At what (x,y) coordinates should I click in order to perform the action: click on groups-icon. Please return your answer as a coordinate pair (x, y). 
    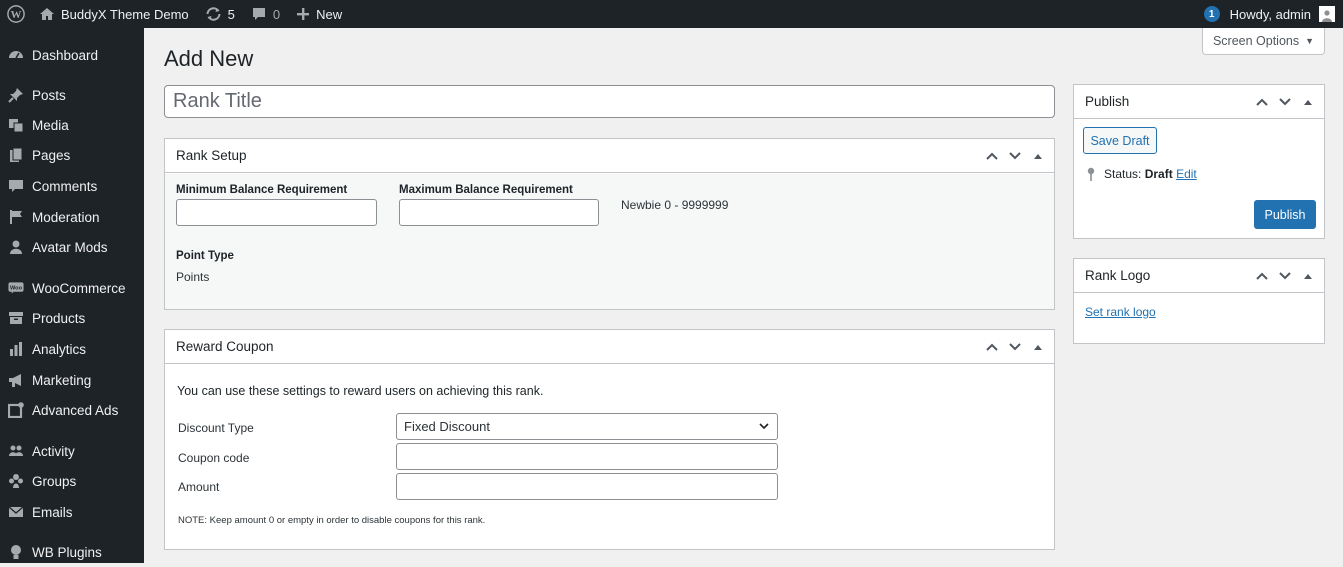
    Looking at the image, I should click on (16, 481).